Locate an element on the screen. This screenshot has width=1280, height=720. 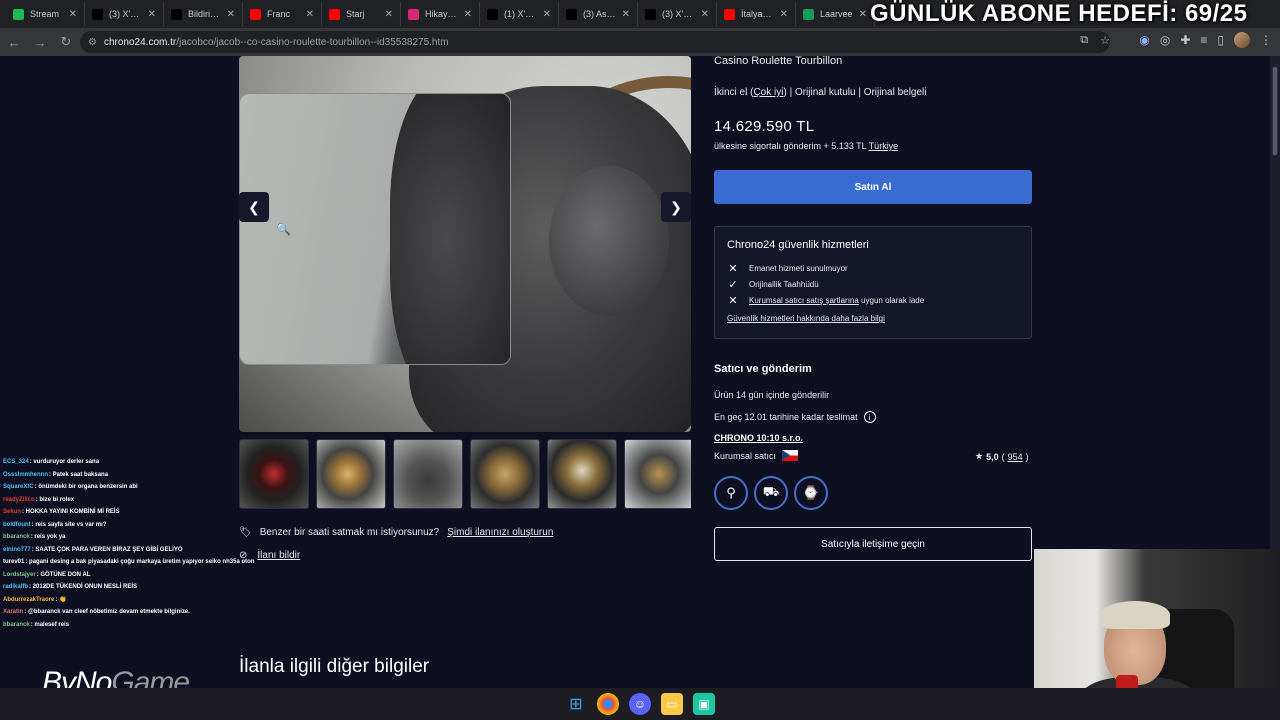
chat-username: Lordstajyer is located at coordinates (19, 575).